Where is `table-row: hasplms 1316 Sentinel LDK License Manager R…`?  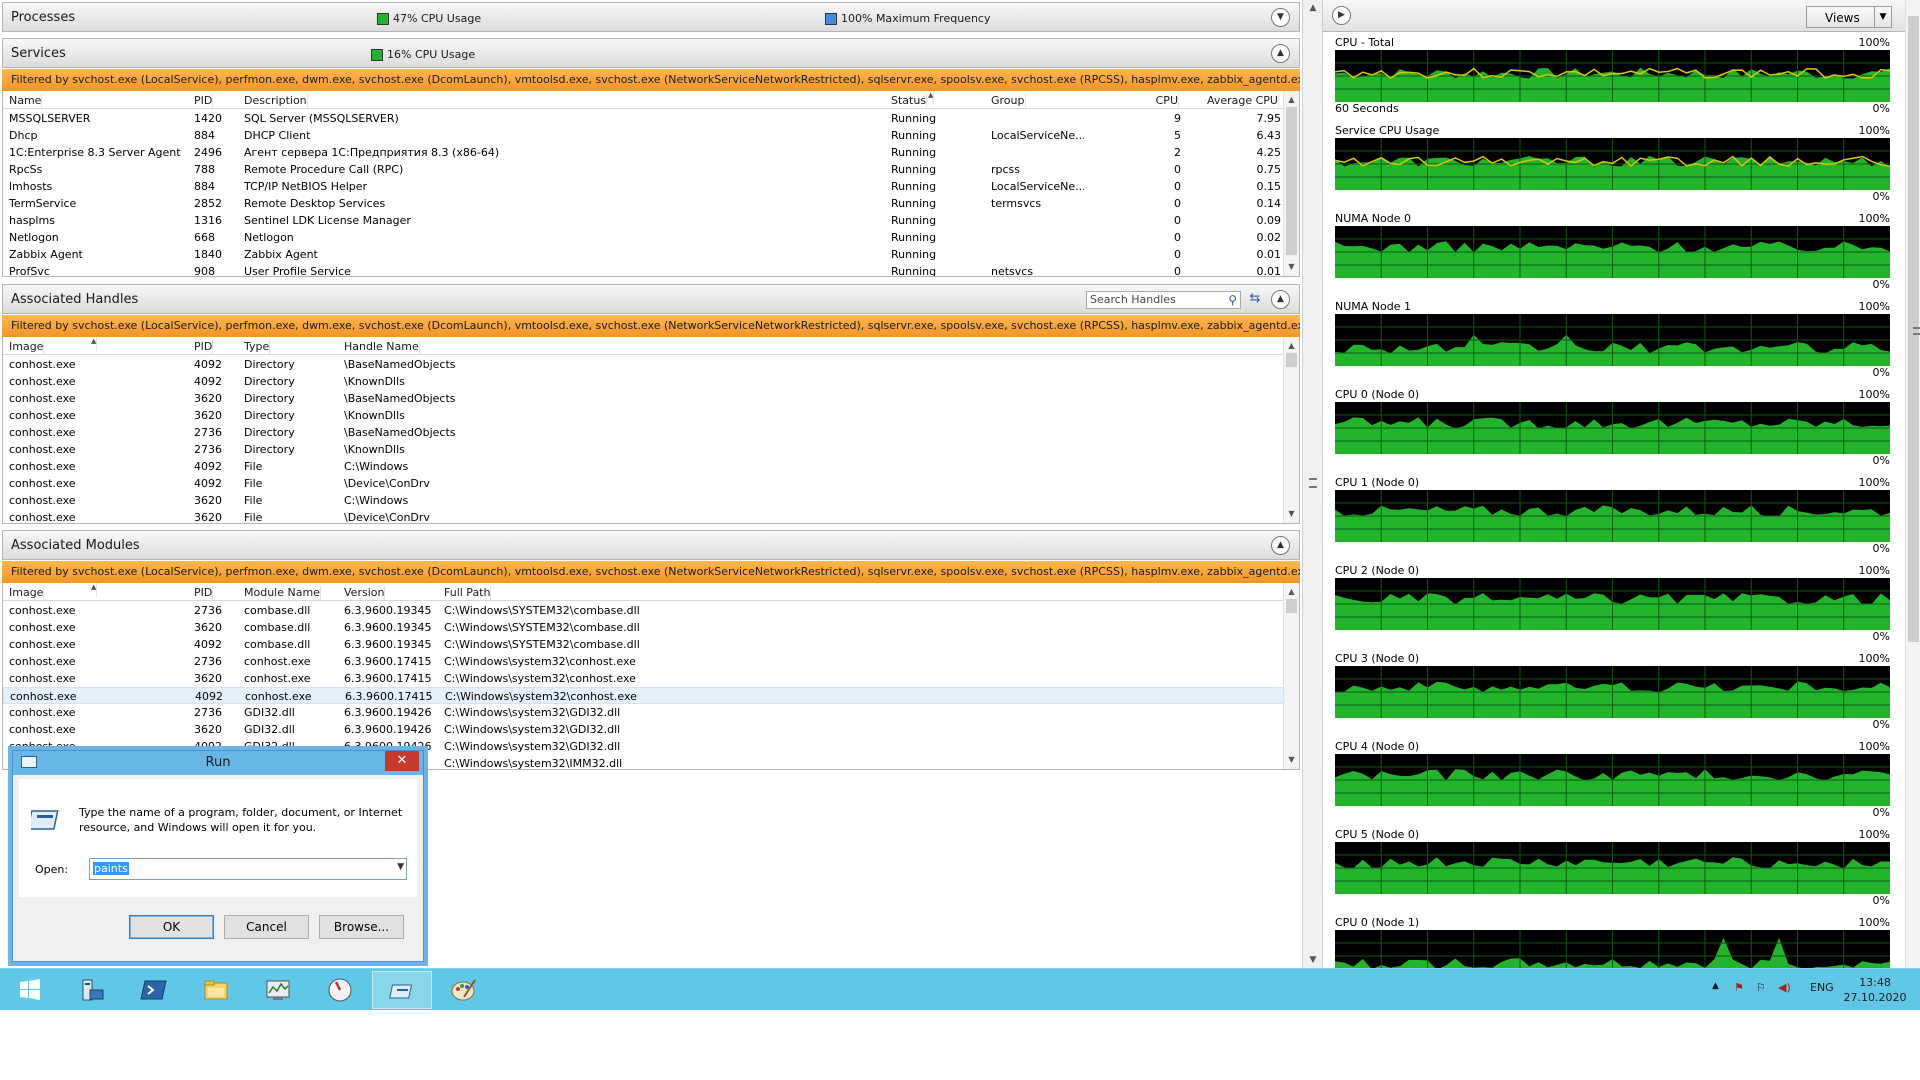 table-row: hasplms 1316 Sentinel LDK License Manager R… is located at coordinates (644, 220).